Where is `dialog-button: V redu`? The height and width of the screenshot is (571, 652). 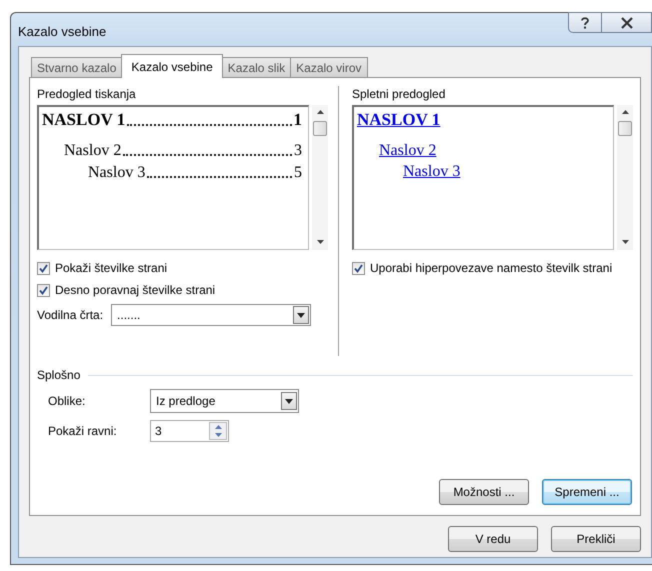 dialog-button: V redu is located at coordinates (493, 539).